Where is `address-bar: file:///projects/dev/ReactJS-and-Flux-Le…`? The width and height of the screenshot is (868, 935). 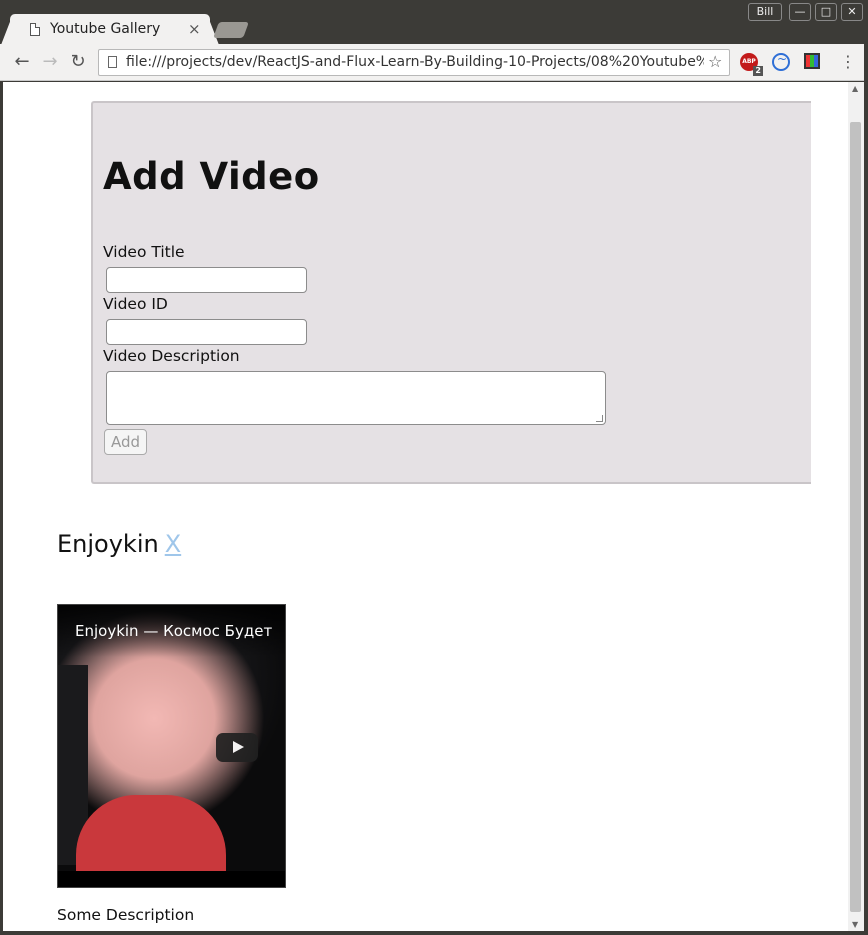 address-bar: file:///projects/dev/ReactJS-and-Flux-Le… is located at coordinates (414, 62).